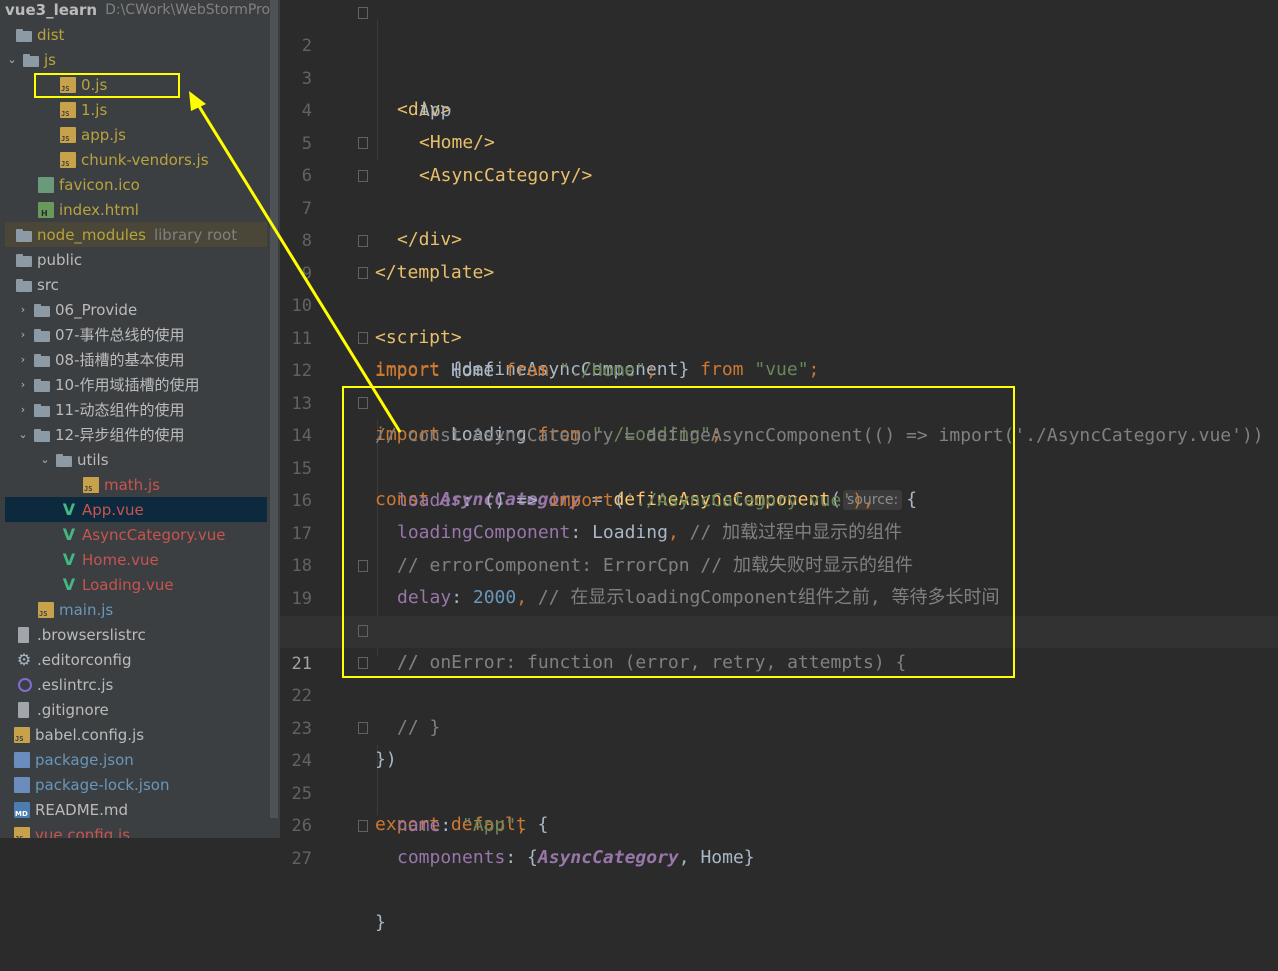 Image resolution: width=1278 pixels, height=971 pixels. I want to click on markdown-file-icon: MD, so click(22, 809).